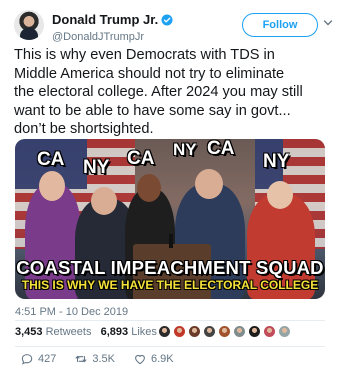 This screenshot has height=371, width=340. What do you see at coordinates (114, 332) in the screenshot?
I see `likes-count: 6,893` at bounding box center [114, 332].